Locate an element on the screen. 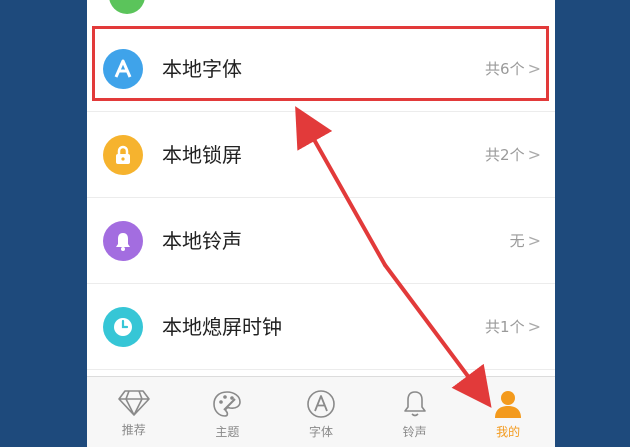 This screenshot has width=630, height=447. tab-label: 推荐 is located at coordinates (133, 430).